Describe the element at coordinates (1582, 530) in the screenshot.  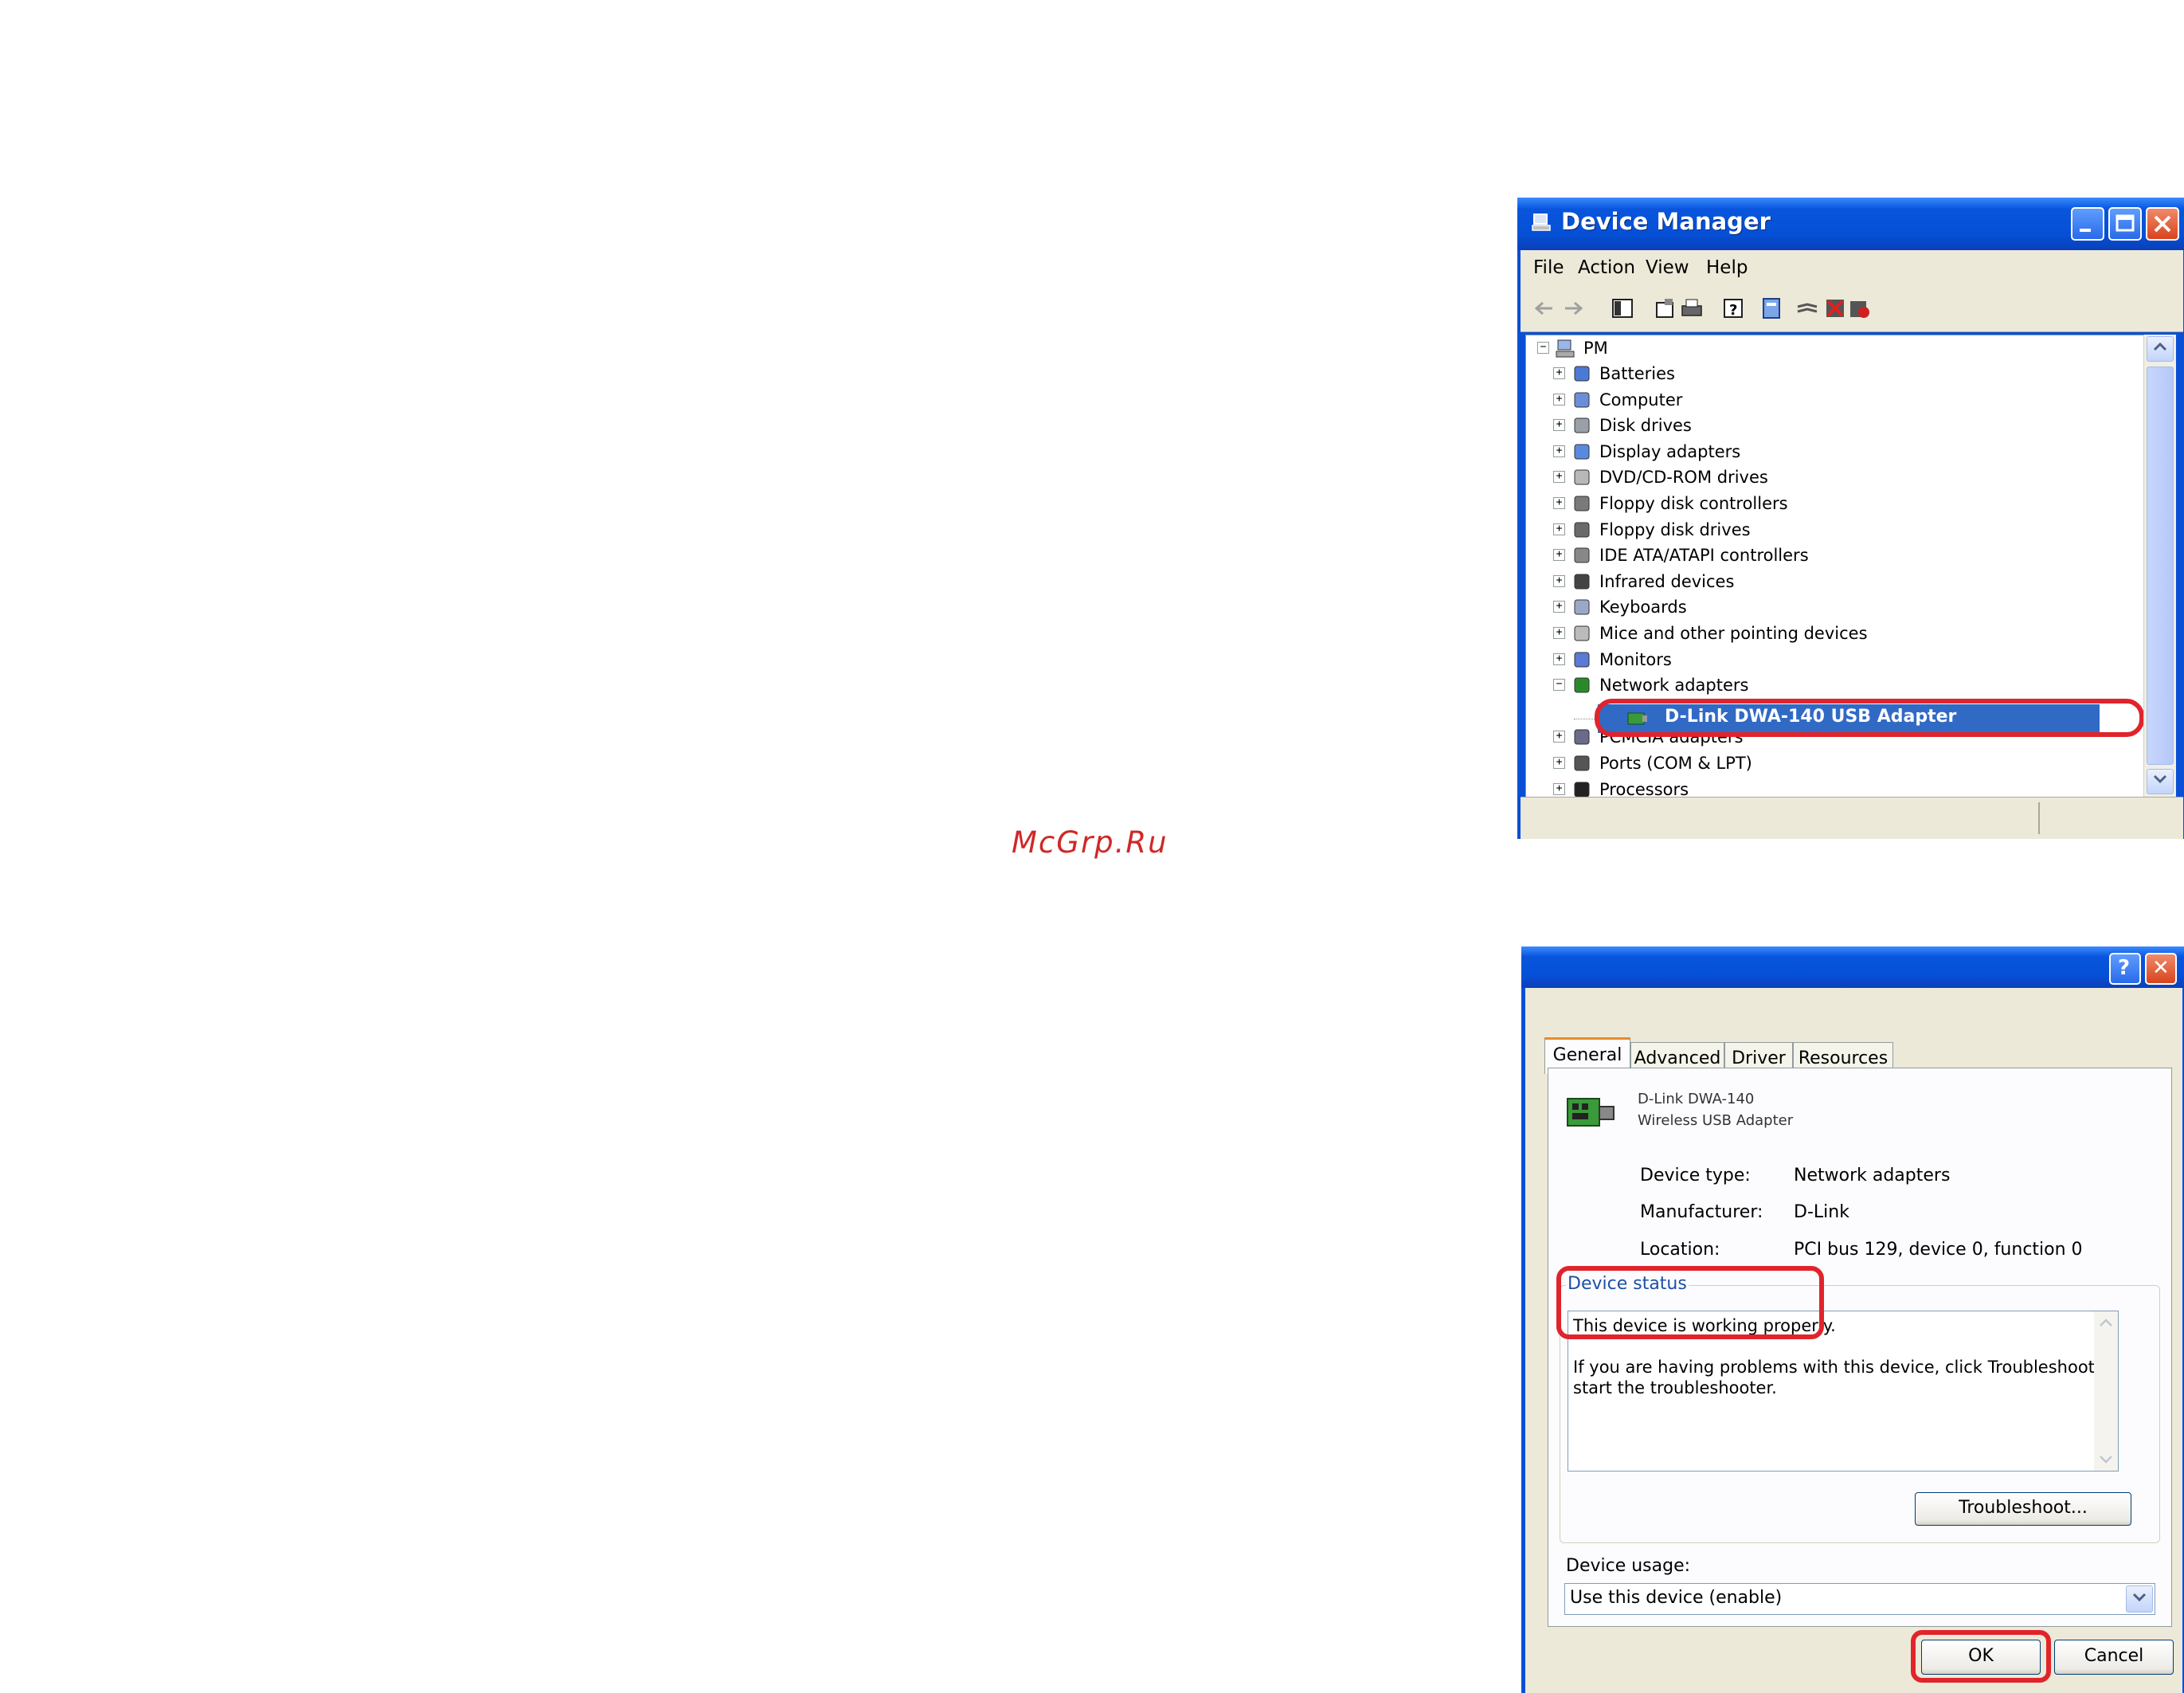
I see `floppy-drive-icon` at that location.